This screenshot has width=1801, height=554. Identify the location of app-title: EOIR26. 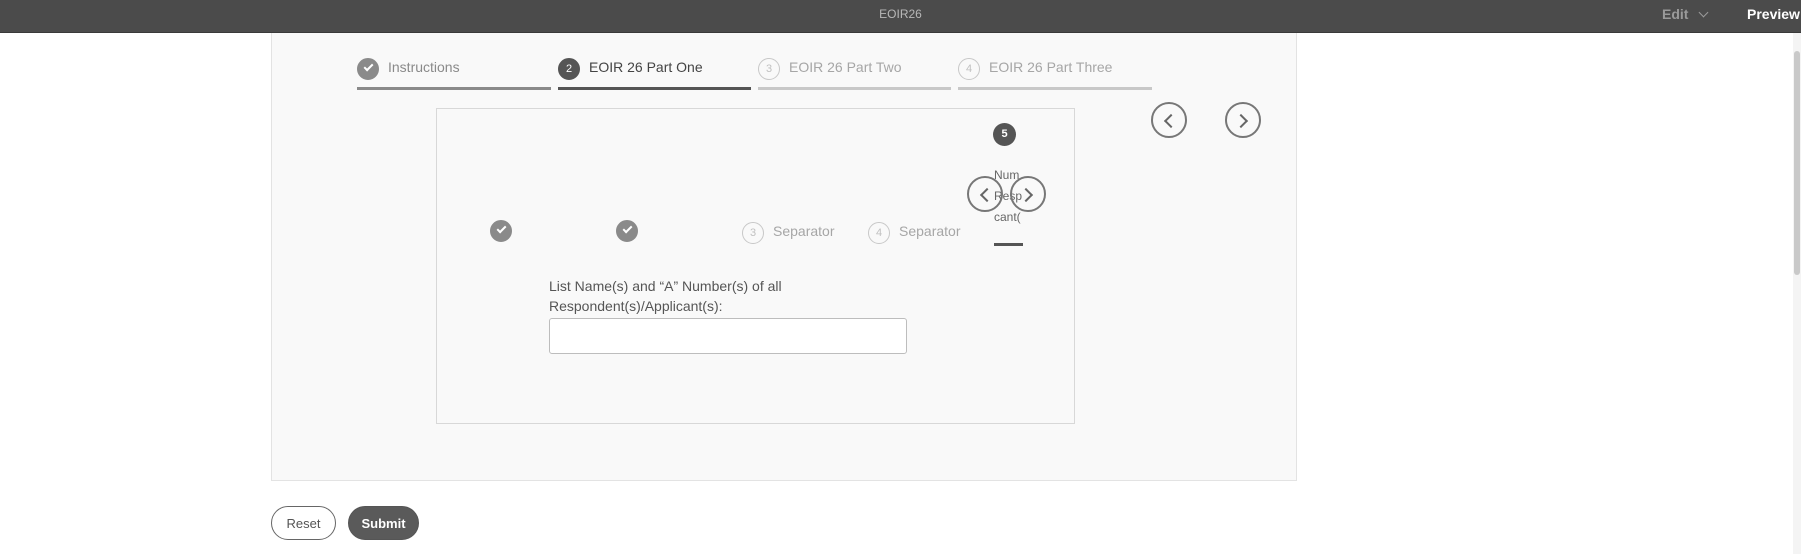
(900, 14).